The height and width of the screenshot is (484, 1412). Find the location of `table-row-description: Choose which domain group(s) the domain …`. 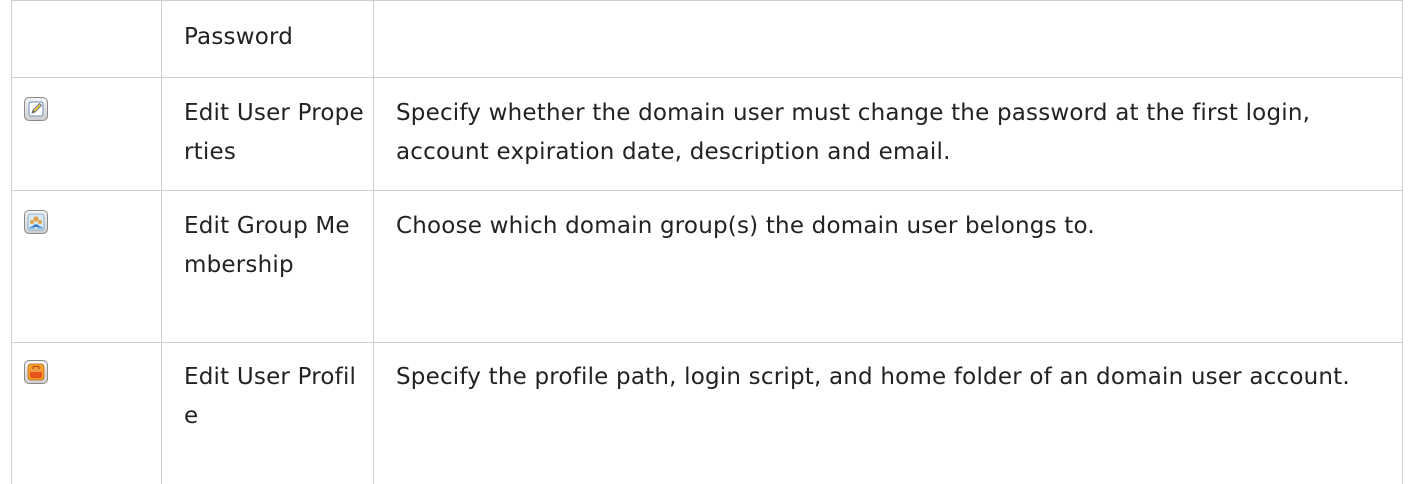

table-row-description: Choose which domain group(s) the domain … is located at coordinates (745, 226).